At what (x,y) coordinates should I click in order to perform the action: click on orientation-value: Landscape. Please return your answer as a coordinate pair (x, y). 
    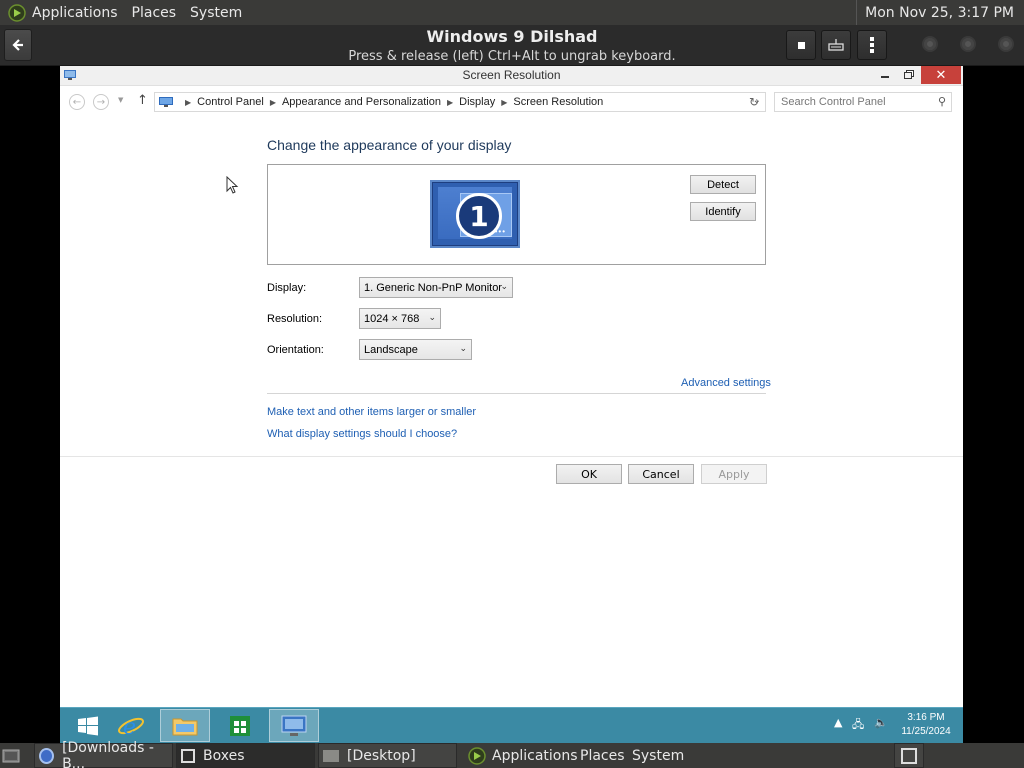
    Looking at the image, I should click on (391, 349).